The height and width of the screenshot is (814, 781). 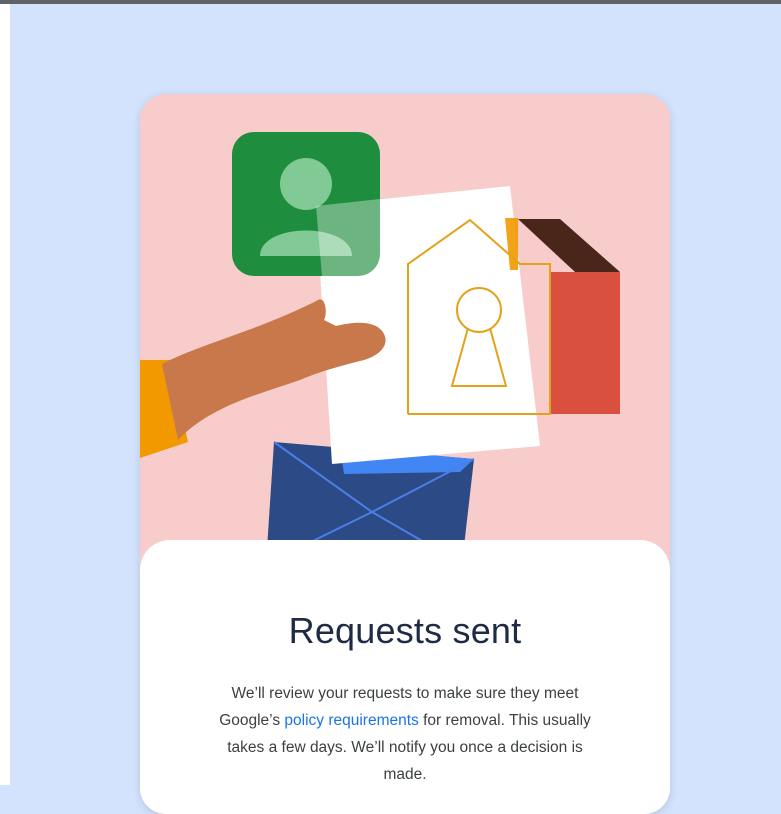 What do you see at coordinates (405, 630) in the screenshot?
I see `dialog-title: Requests sent` at bounding box center [405, 630].